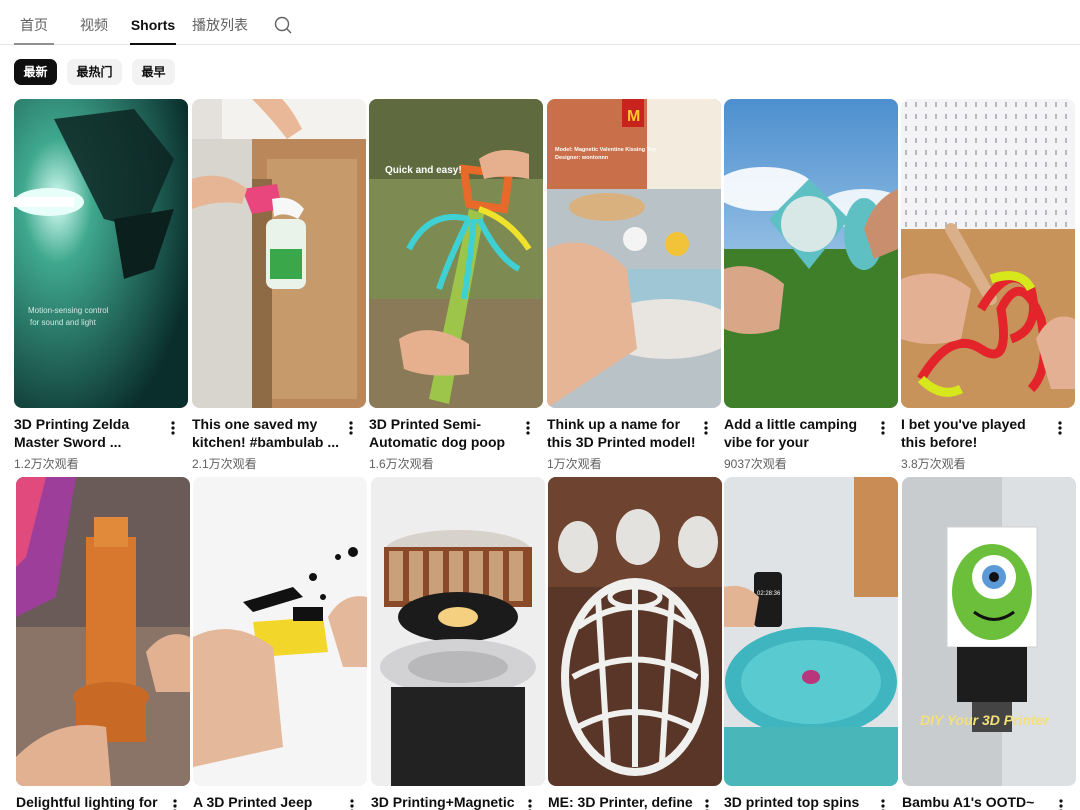 Image resolution: width=1080 pixels, height=810 pixels. Describe the element at coordinates (540, 22) in the screenshot. I see `channel-tabs: 首页 视频 Shorts 播放列表` at that location.